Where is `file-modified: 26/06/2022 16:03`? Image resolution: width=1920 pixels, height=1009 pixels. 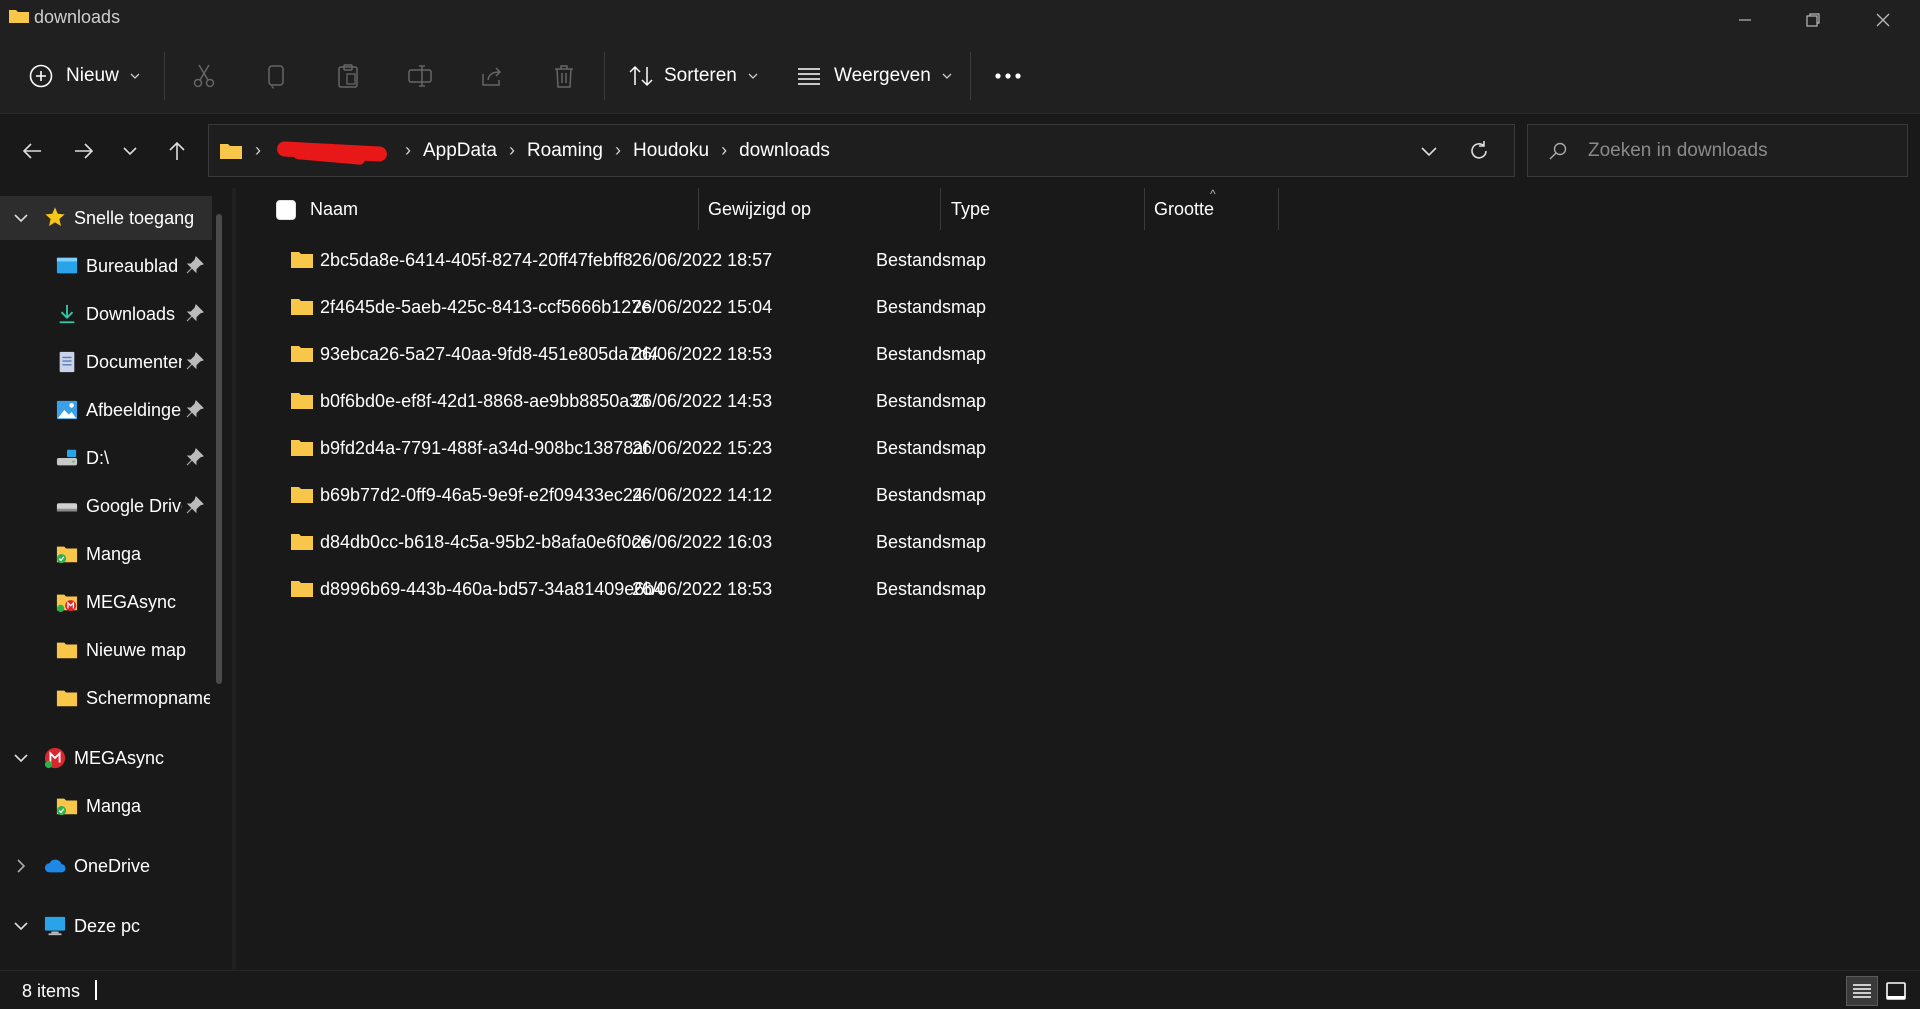
file-modified: 26/06/2022 16:03 is located at coordinates (702, 542).